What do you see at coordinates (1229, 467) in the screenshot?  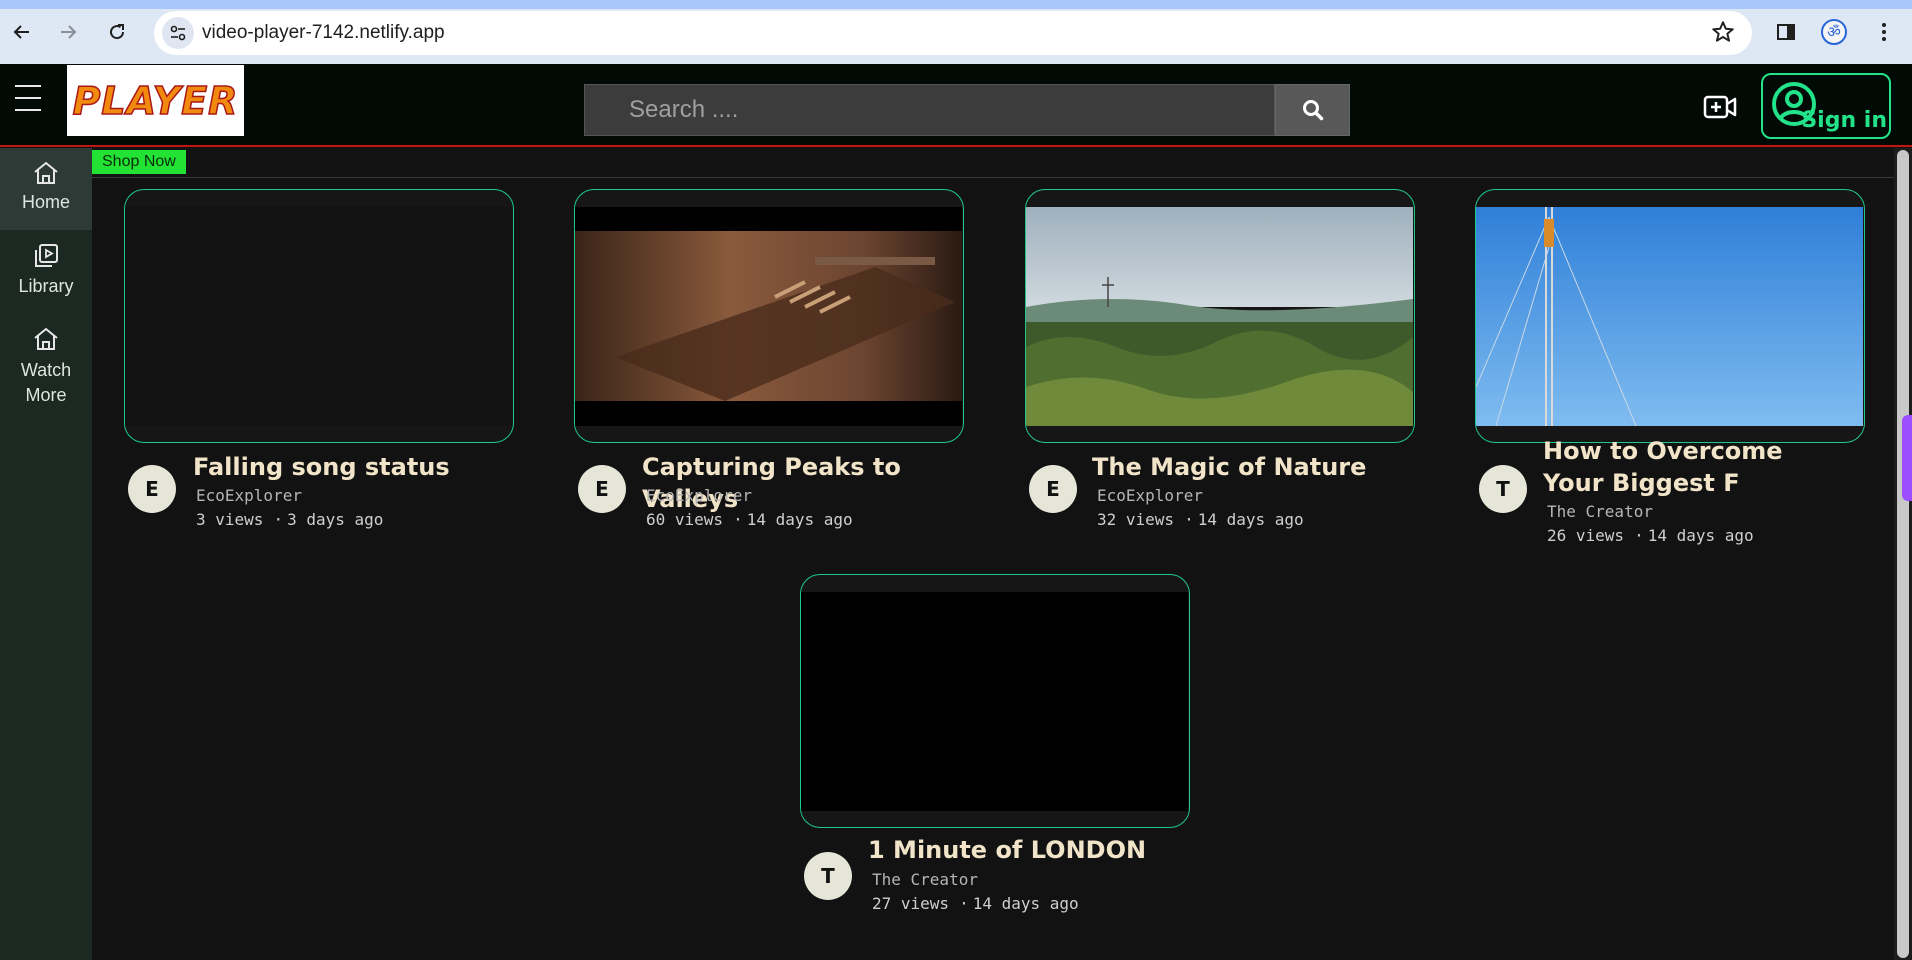 I see `video-title: The Magic of Nature` at bounding box center [1229, 467].